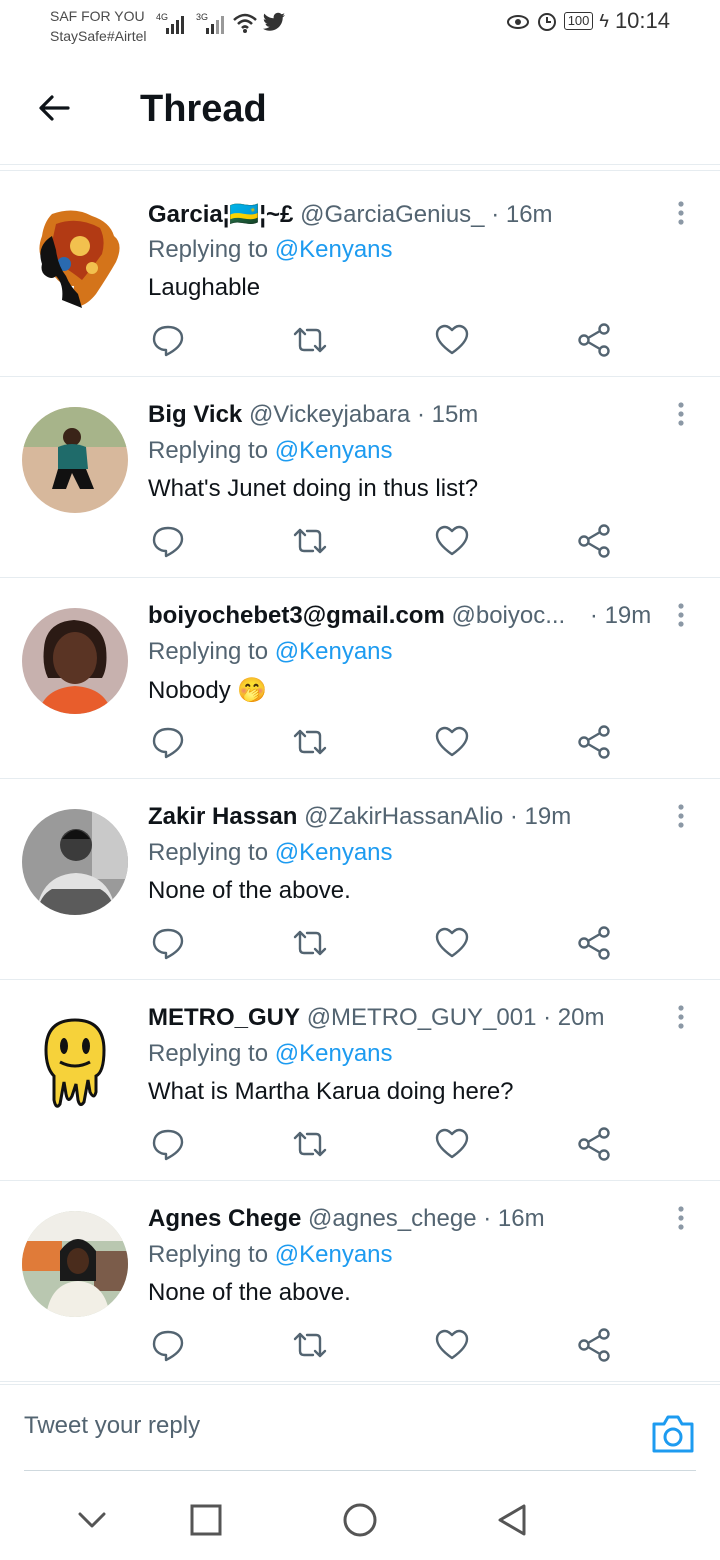 This screenshot has width=720, height=1560. I want to click on display-name: Agnes Chege, so click(224, 1218).